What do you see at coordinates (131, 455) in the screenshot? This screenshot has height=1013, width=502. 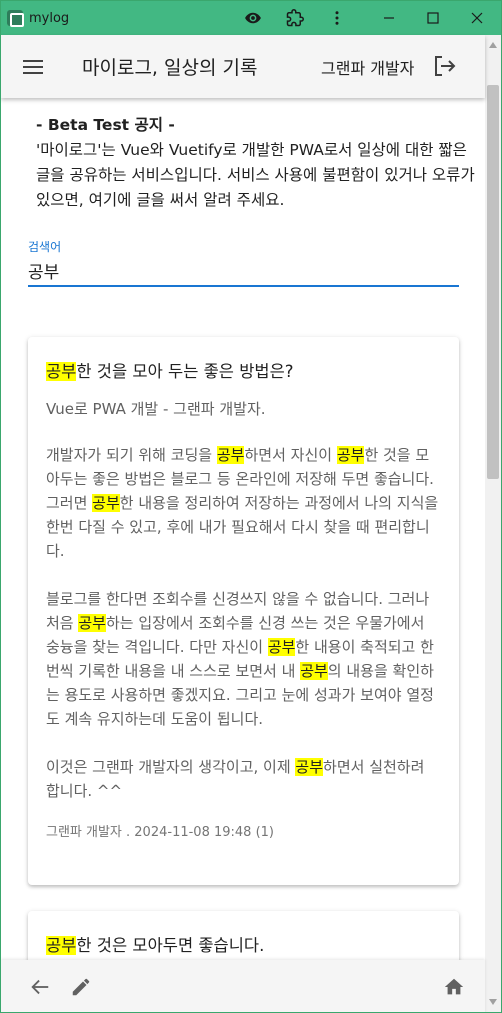 I see `text-segment: 개발자가 되기 위해 코딩을` at bounding box center [131, 455].